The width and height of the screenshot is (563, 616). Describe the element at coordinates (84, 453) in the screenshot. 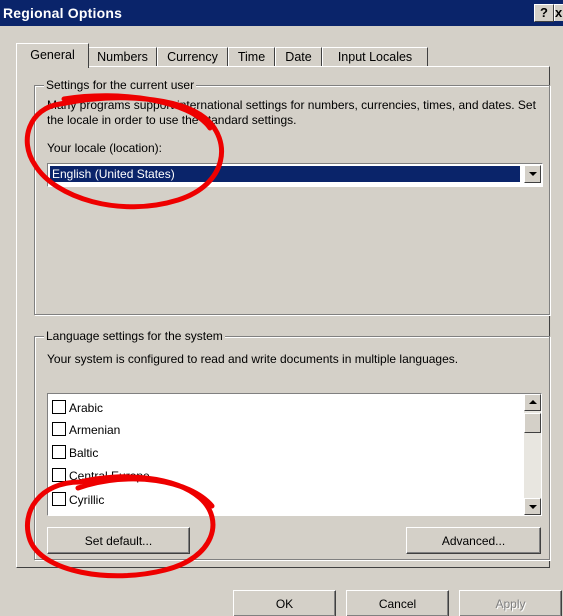

I see `language-label: Baltic` at that location.